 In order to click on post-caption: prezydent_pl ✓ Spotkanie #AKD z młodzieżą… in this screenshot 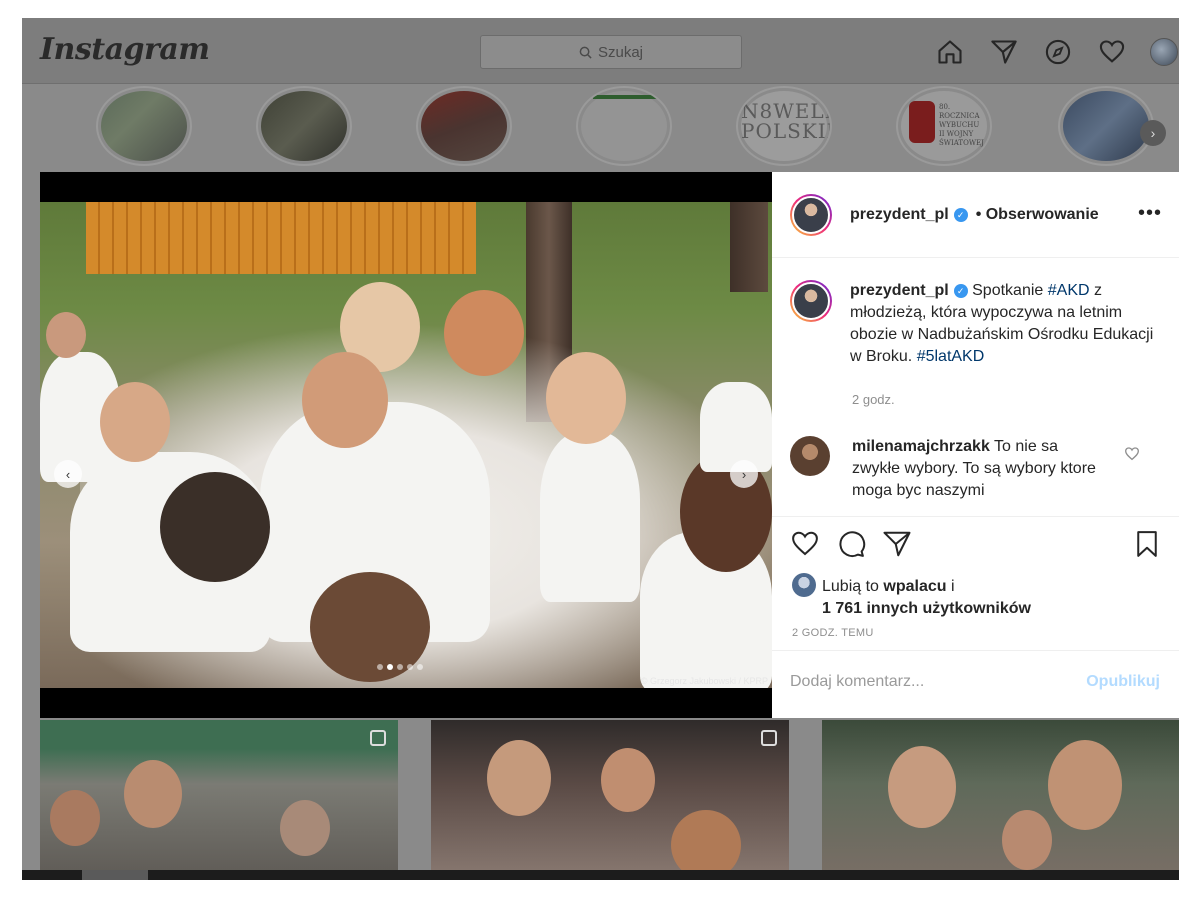, I will do `click(975, 324)`.